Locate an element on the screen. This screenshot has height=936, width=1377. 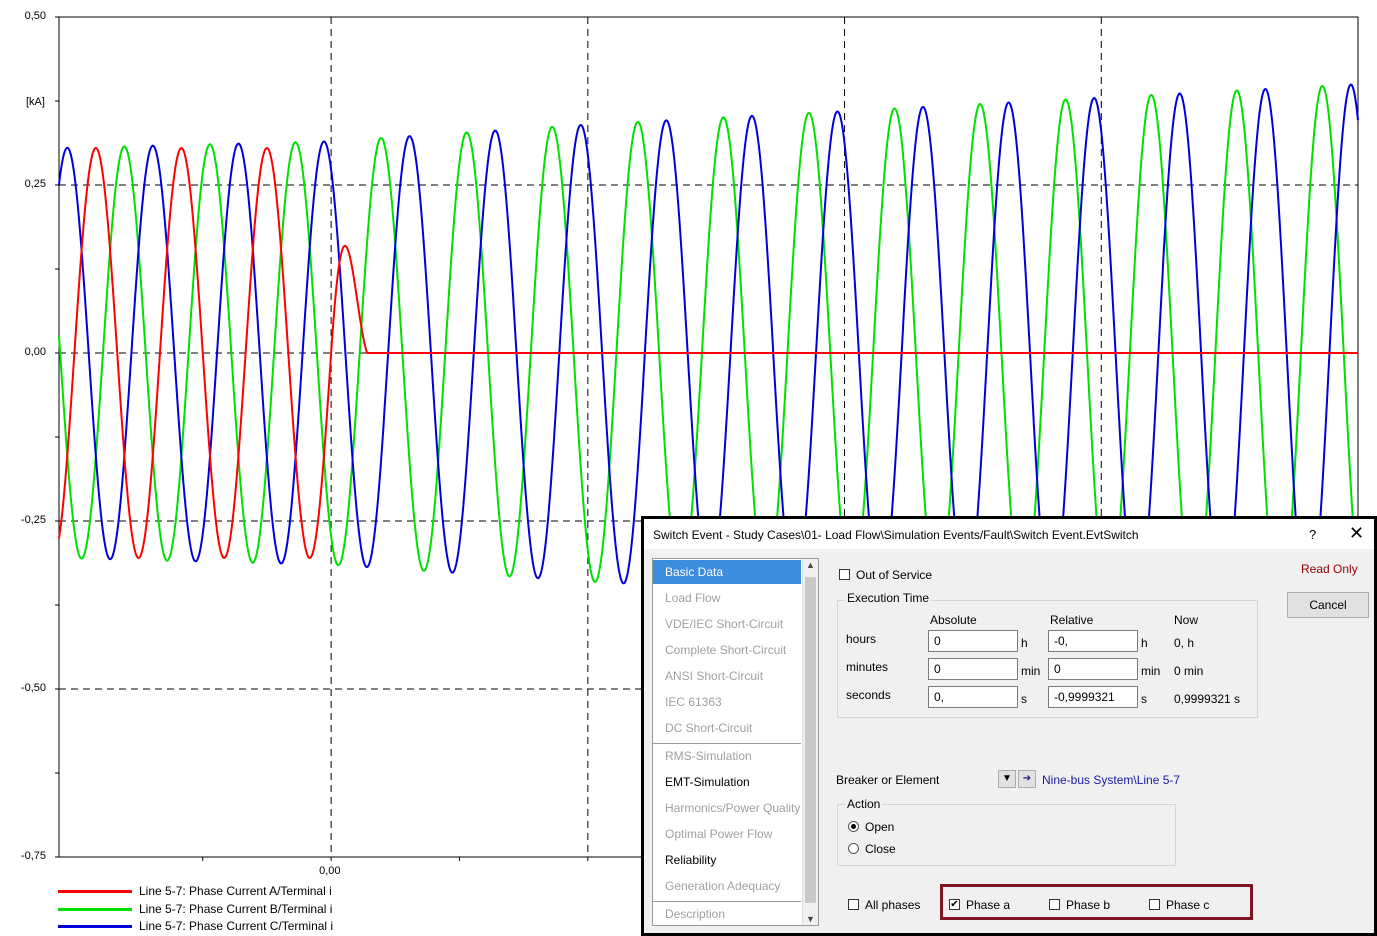
hours-absolute-input: 0 is located at coordinates (973, 641).